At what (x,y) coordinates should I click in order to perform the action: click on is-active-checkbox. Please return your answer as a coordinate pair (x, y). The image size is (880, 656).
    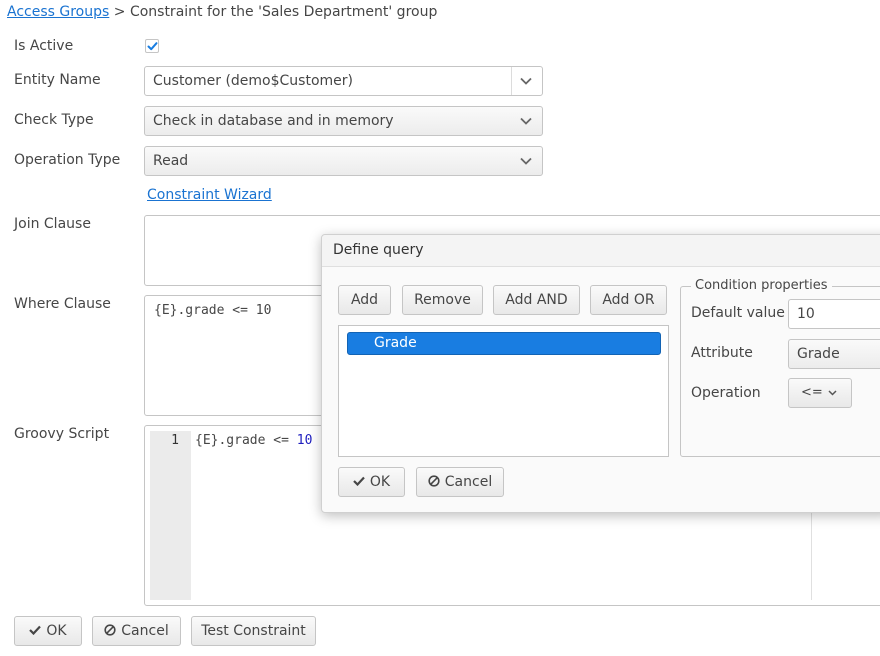
    Looking at the image, I should click on (152, 46).